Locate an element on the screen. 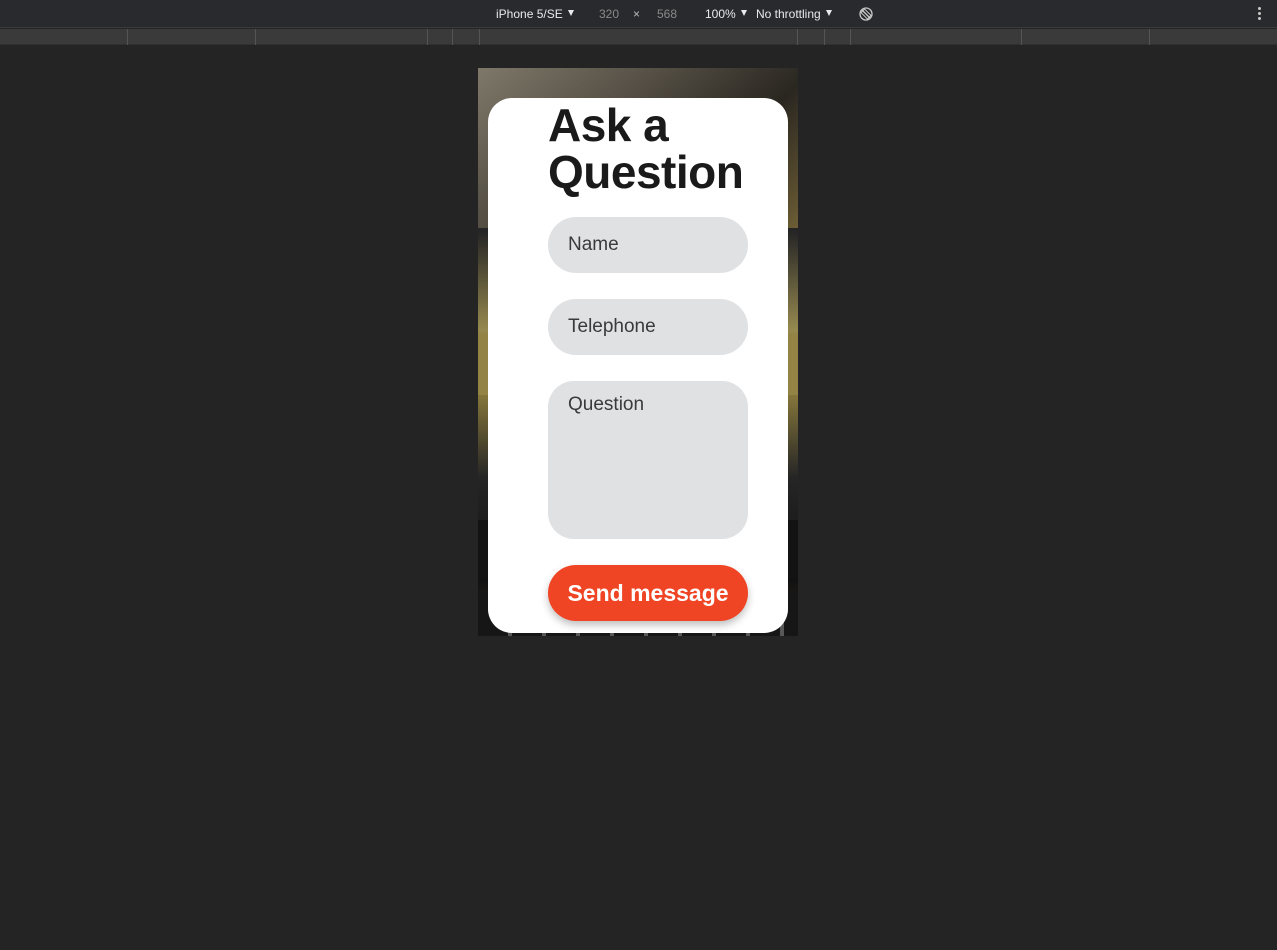  device-viewport: Ask a Question Send message is located at coordinates (638, 352).